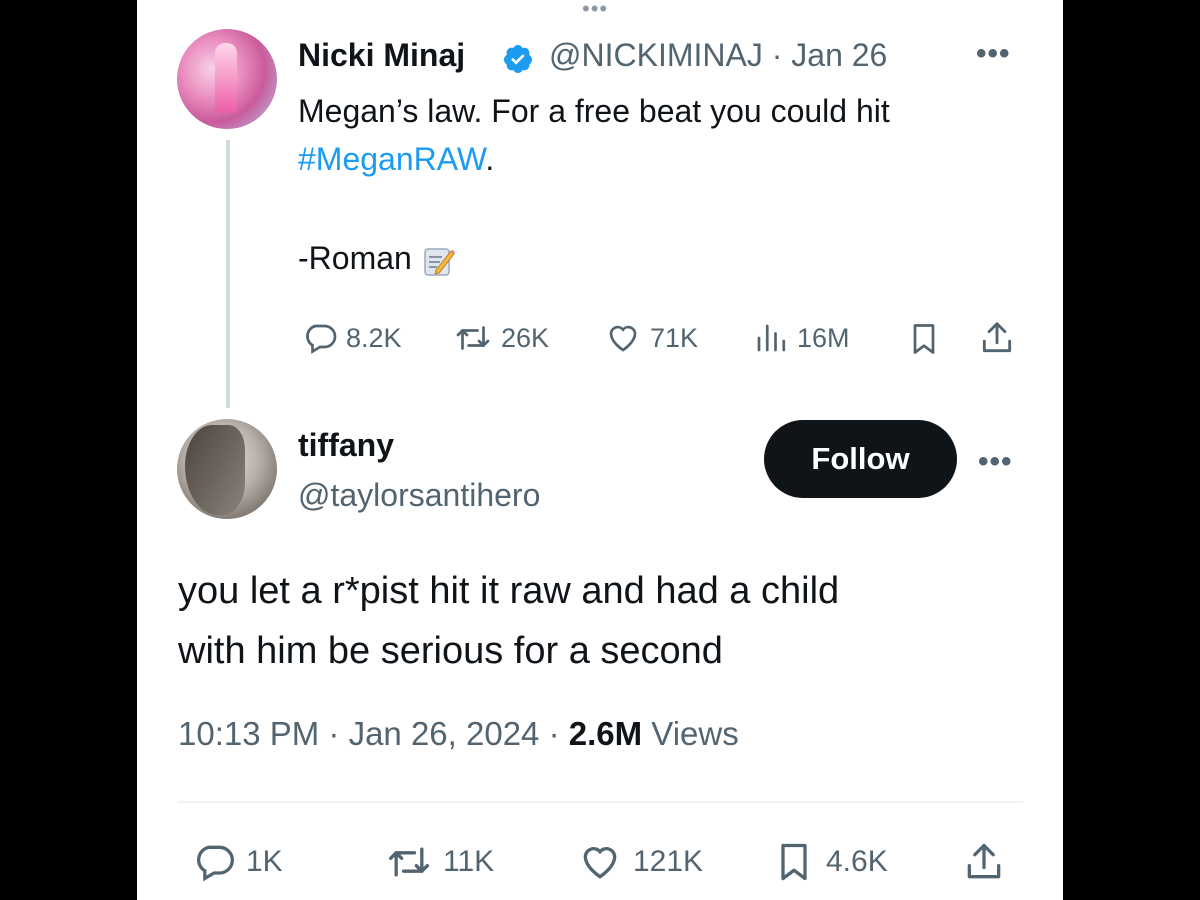 The height and width of the screenshot is (900, 1200). Describe the element at coordinates (668, 861) in the screenshot. I see `like-count-main: 121K` at that location.